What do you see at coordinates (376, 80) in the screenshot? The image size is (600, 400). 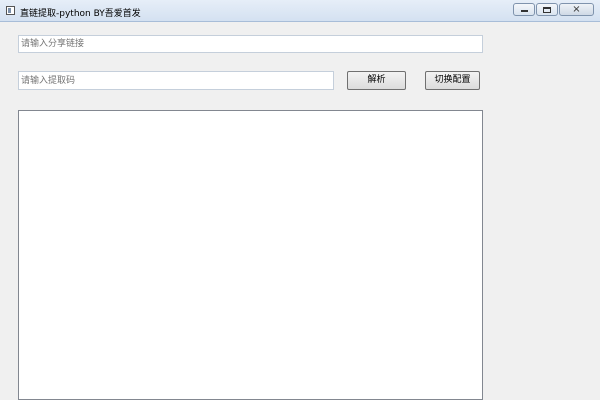 I see `parse-button: 解析` at bounding box center [376, 80].